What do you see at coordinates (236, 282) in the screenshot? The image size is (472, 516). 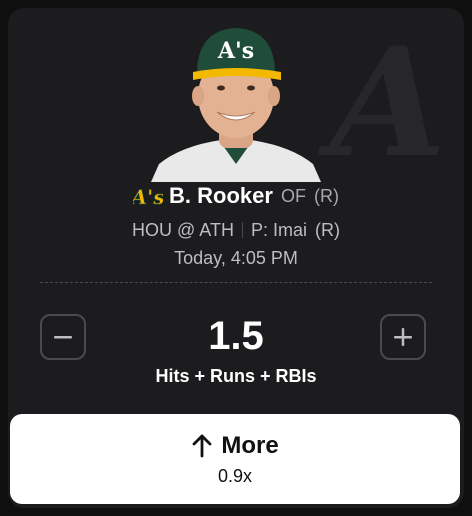 I see `dashed-divider` at bounding box center [236, 282].